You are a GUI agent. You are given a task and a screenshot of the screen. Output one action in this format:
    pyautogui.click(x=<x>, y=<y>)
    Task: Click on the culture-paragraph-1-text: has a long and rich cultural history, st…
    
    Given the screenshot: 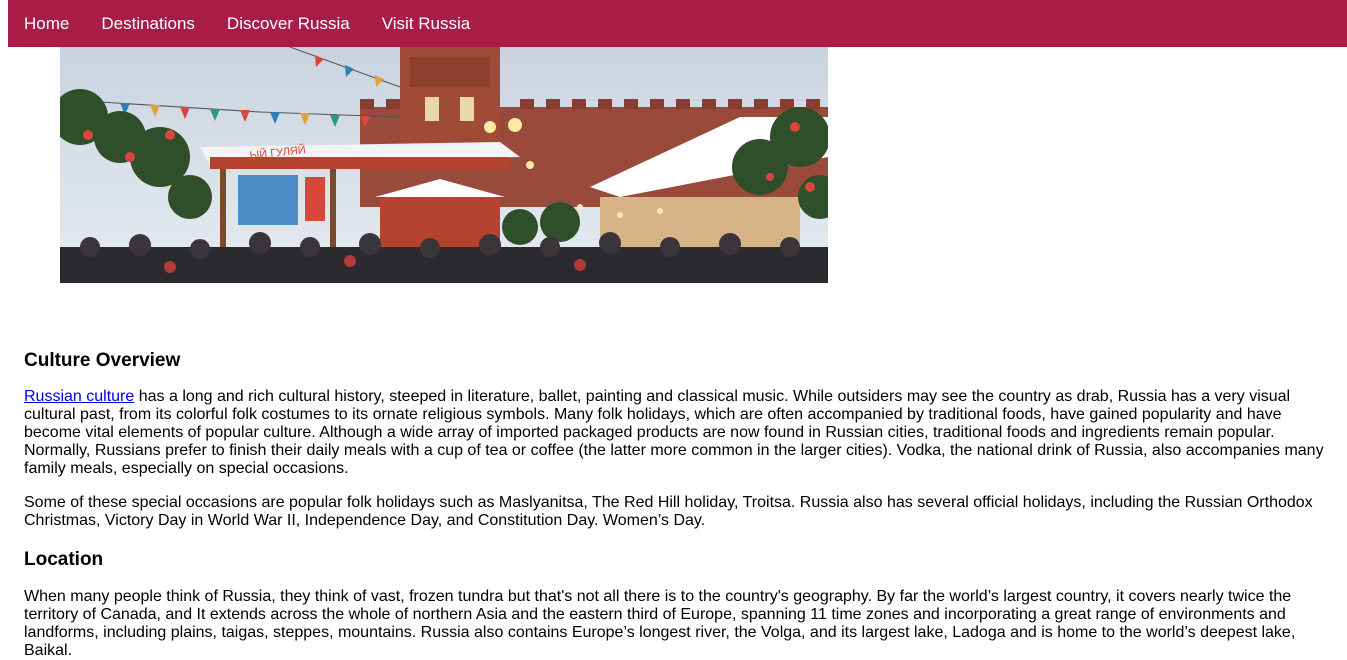 What is the action you would take?
    pyautogui.click(x=674, y=432)
    